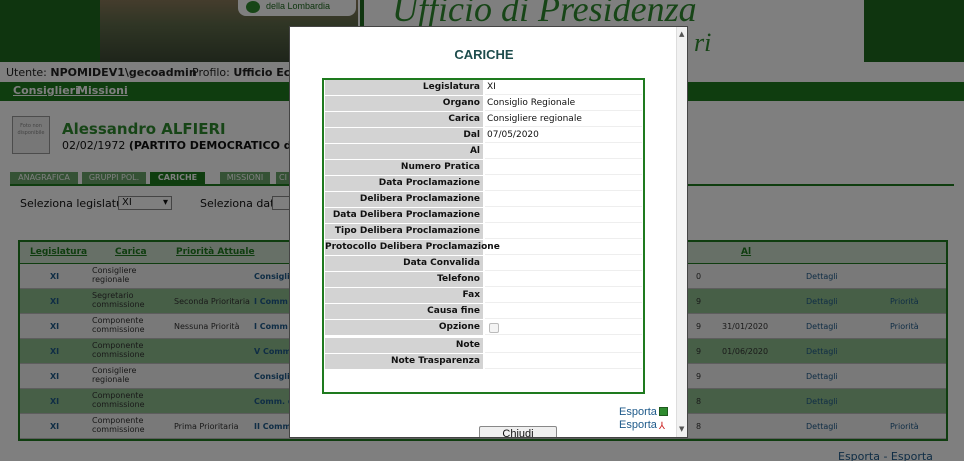 The image size is (964, 461). I want to click on export-excel-link: Esporta, so click(643, 412).